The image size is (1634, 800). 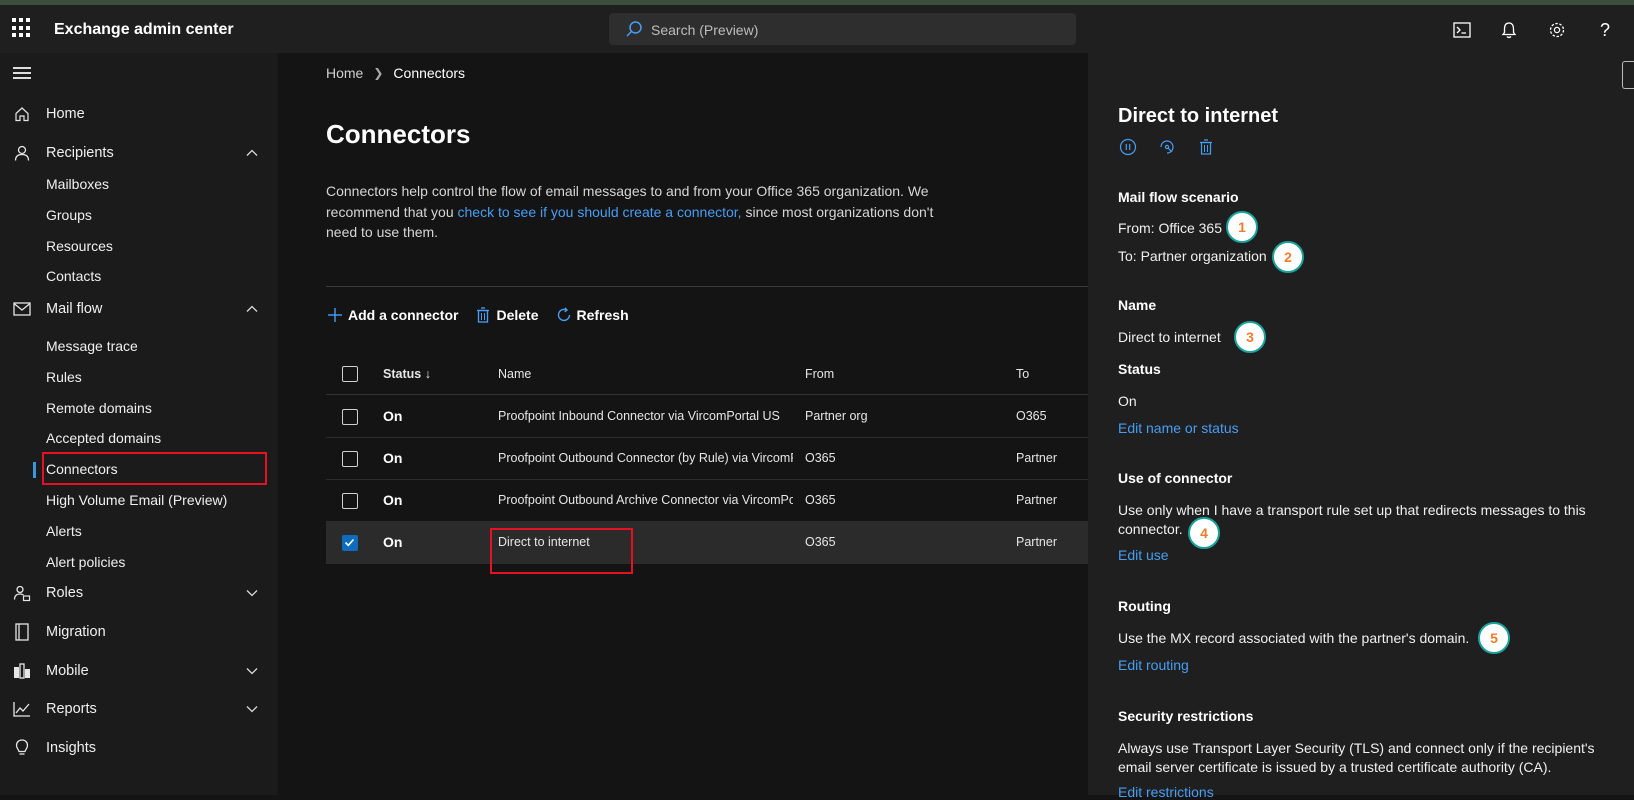 What do you see at coordinates (139, 500) in the screenshot?
I see `nav-high-volume-email: High Volume Email (Preview)` at bounding box center [139, 500].